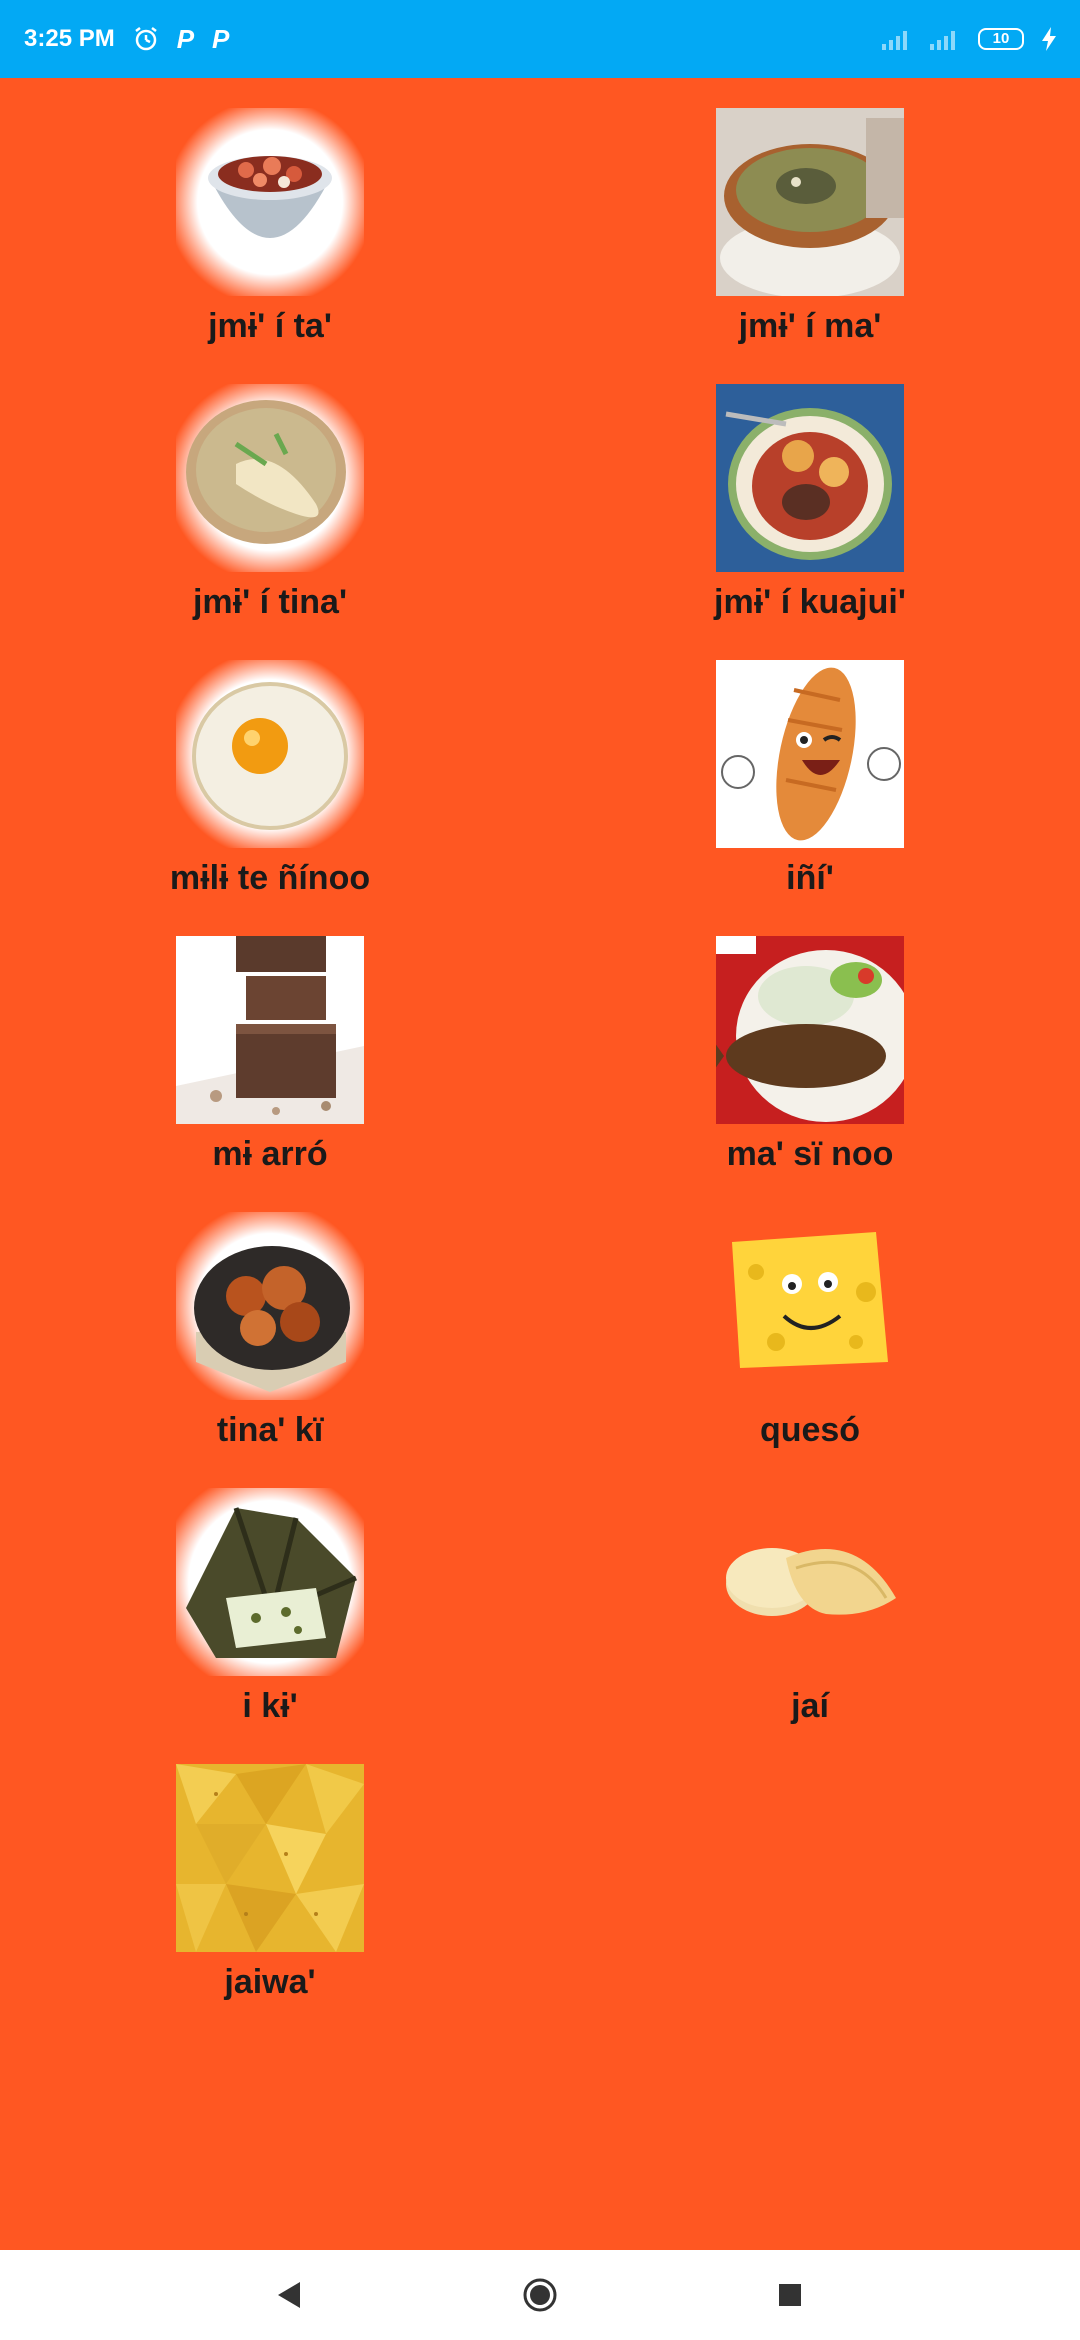 Image resolution: width=1080 pixels, height=2340 pixels. What do you see at coordinates (270, 1154) in the screenshot?
I see `food-label: mɨ arró` at bounding box center [270, 1154].